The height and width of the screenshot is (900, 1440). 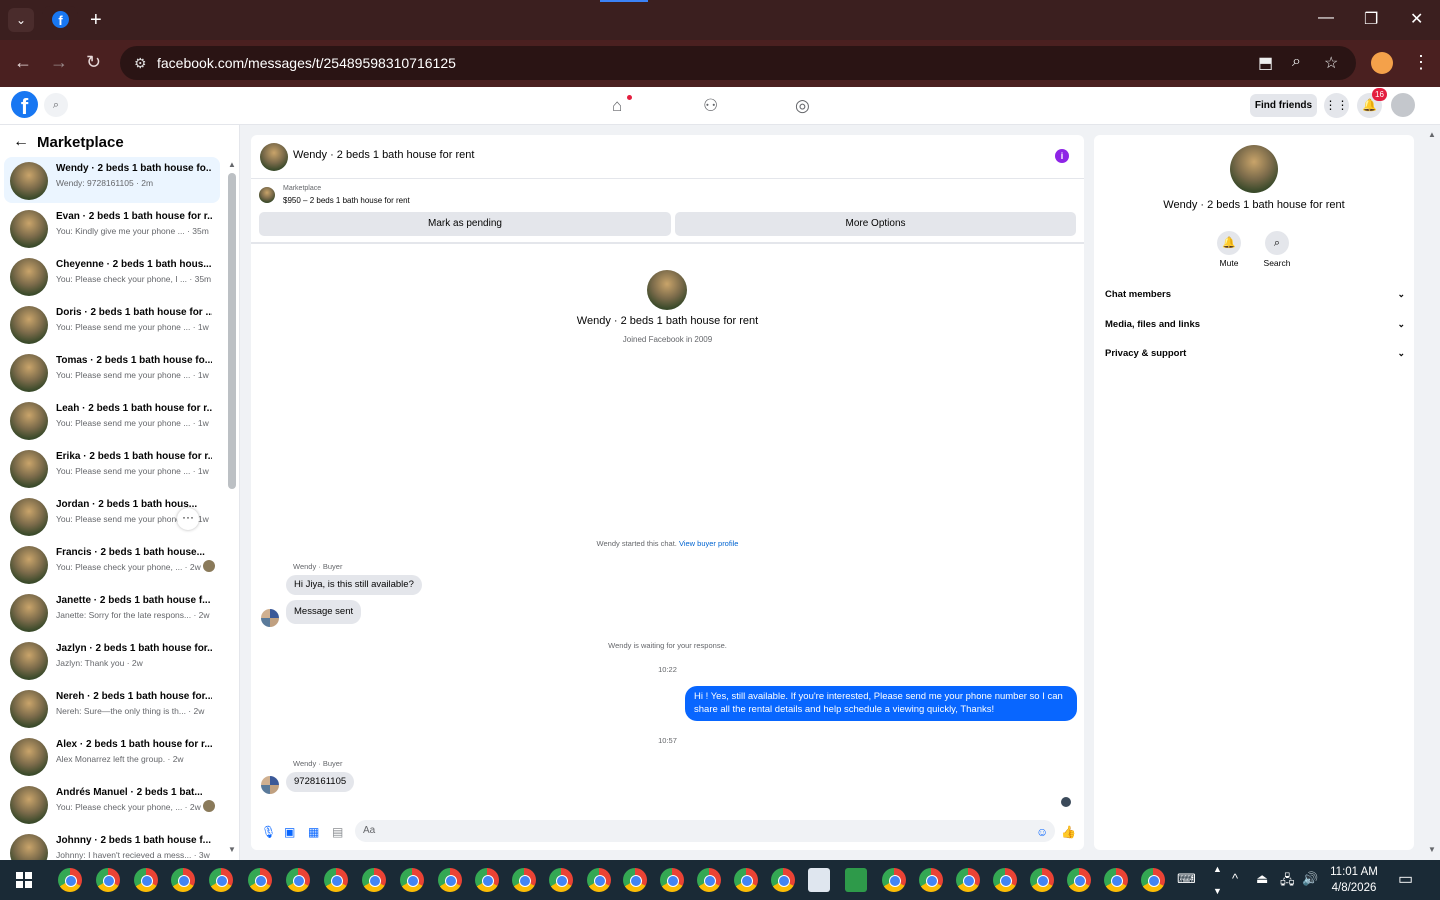 What do you see at coordinates (24, 105) in the screenshot?
I see `facebook-logo: f` at bounding box center [24, 105].